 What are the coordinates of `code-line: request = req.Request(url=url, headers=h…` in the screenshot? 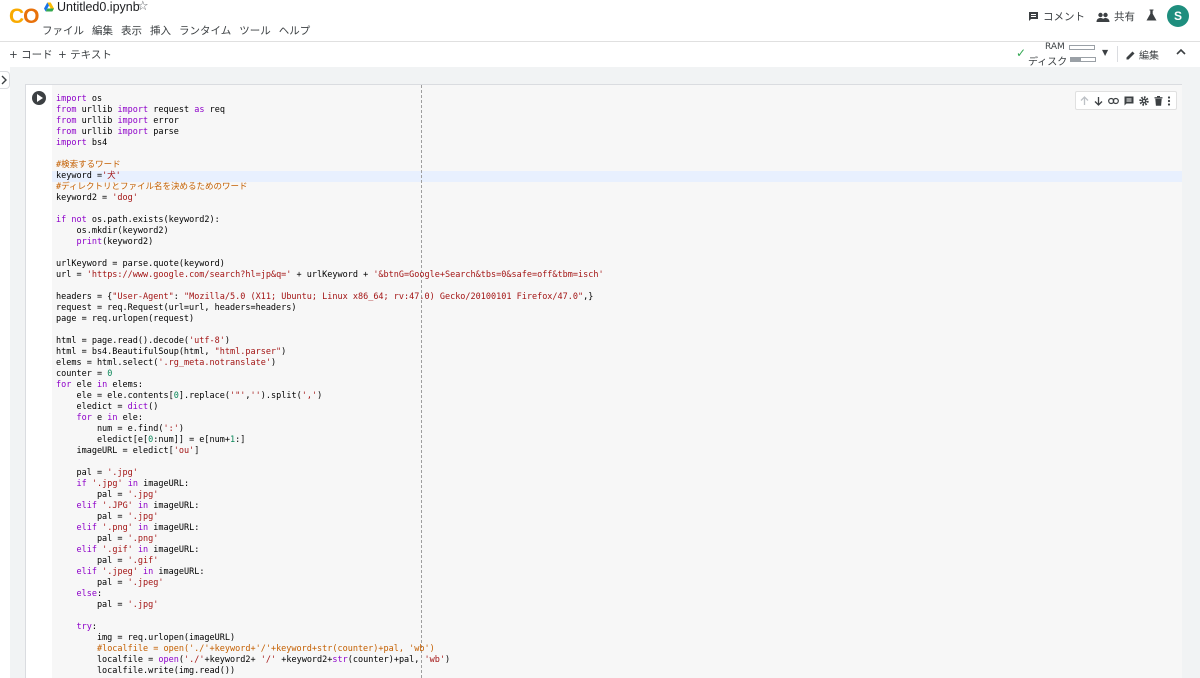 It's located at (330, 308).